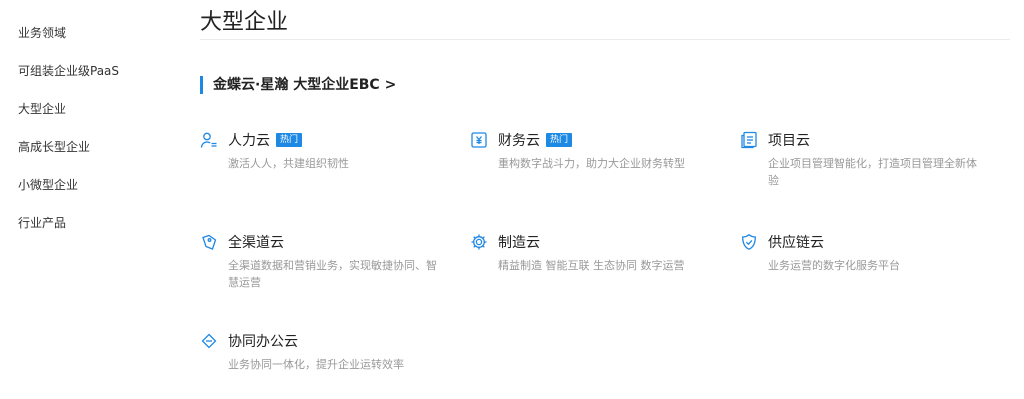  Describe the element at coordinates (316, 364) in the screenshot. I see `card-description: 业务协同一体化，提升企业运转效率` at that location.